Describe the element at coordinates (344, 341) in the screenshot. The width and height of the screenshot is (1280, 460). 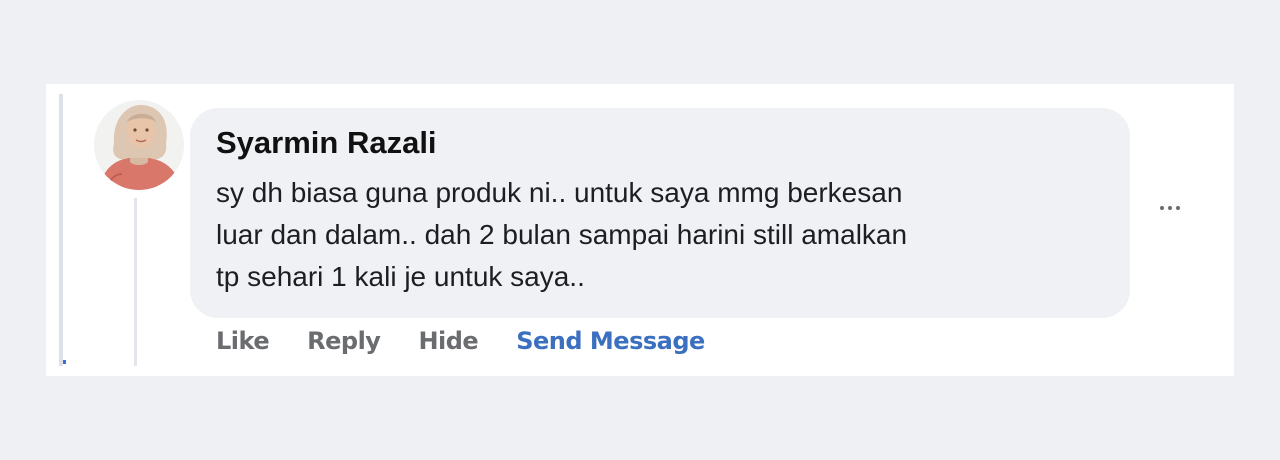
I see `reply-button: Reply` at that location.